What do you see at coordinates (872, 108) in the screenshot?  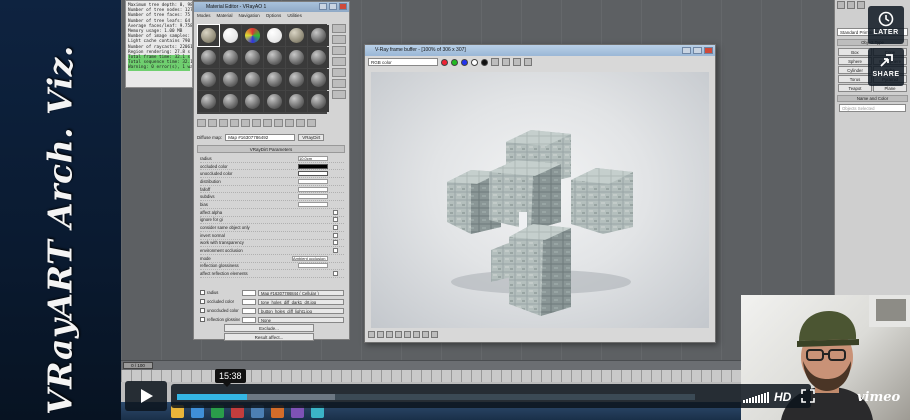 I see `object-name-field: Objects Selected` at bounding box center [872, 108].